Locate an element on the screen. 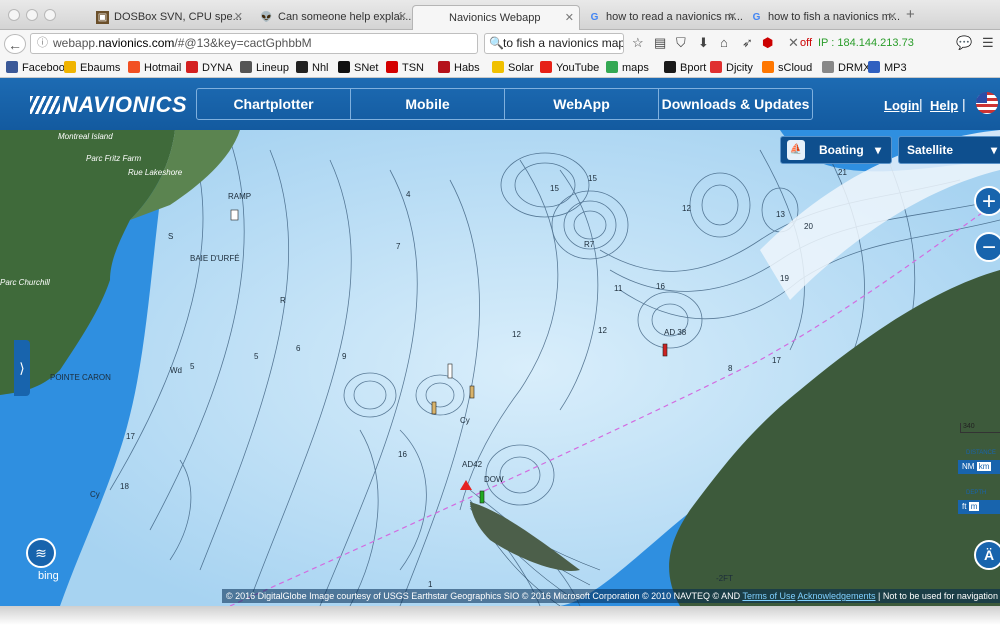 The height and width of the screenshot is (625, 1000). zoom-in-button: + is located at coordinates (987, 201).